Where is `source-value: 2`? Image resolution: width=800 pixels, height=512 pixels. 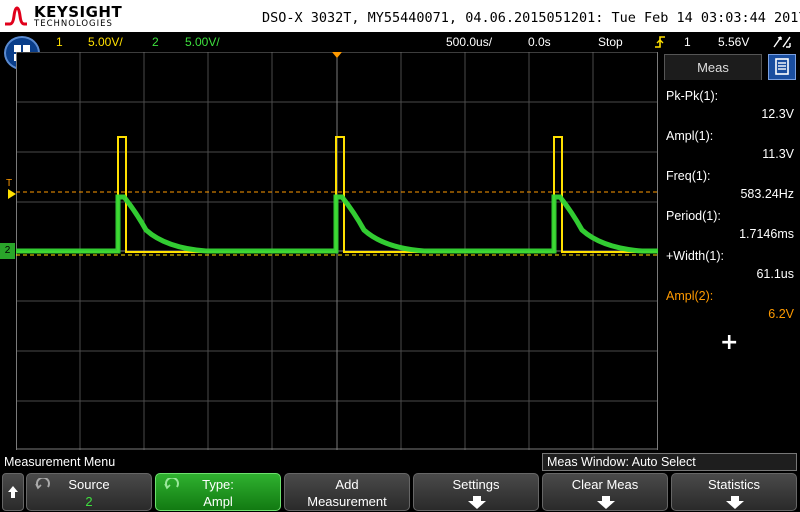 source-value: 2 is located at coordinates (89, 501).